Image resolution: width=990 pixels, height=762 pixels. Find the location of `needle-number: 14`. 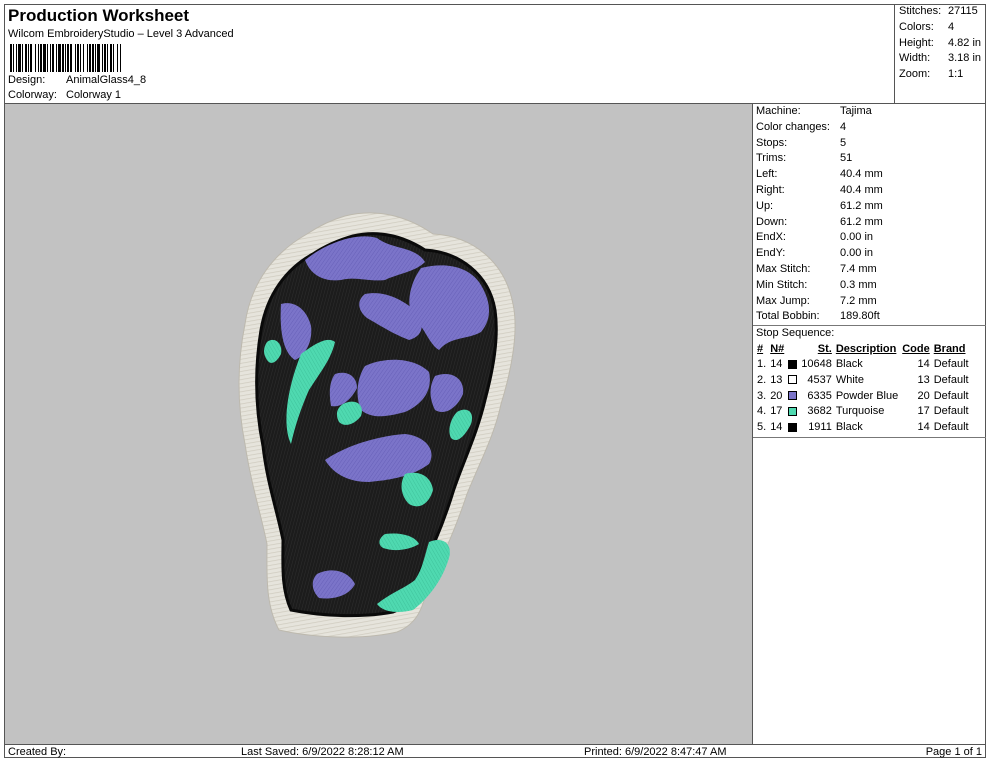

needle-number: 14 is located at coordinates (776, 427).